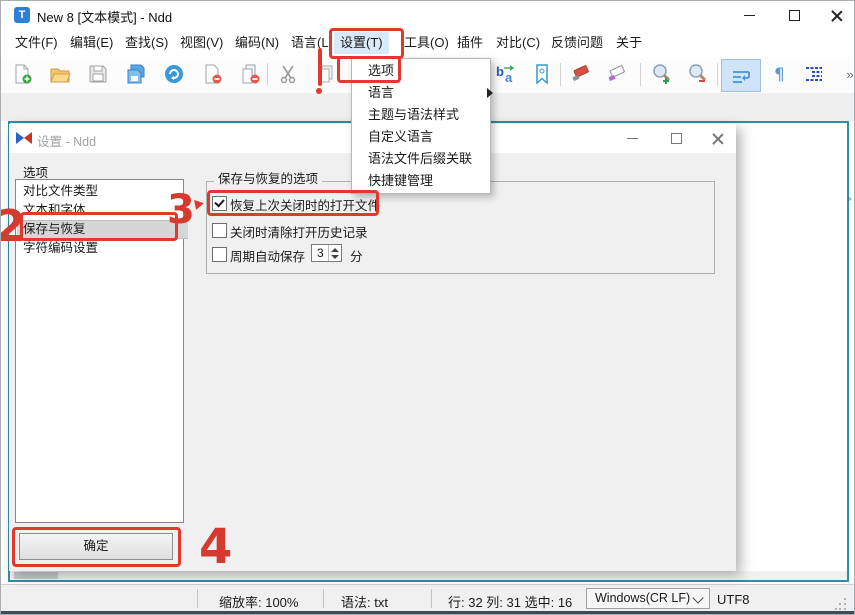  Describe the element at coordinates (219, 230) in the screenshot. I see `clear-history-checkbox` at that location.